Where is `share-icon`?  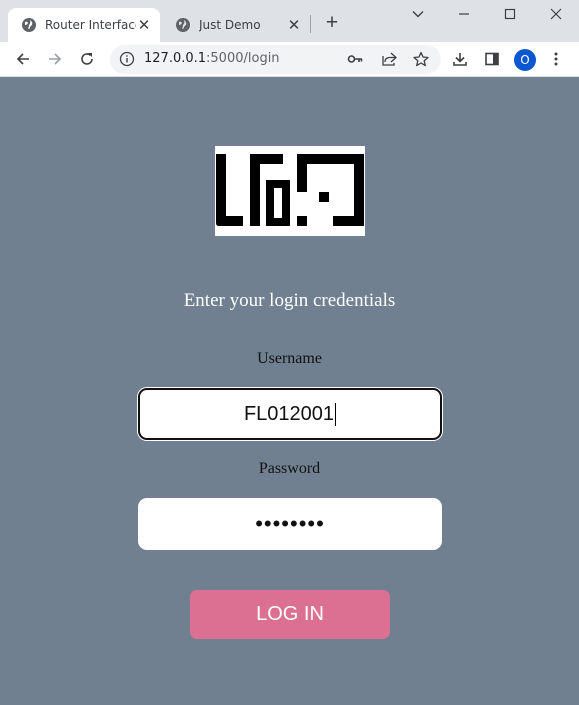 share-icon is located at coordinates (389, 59).